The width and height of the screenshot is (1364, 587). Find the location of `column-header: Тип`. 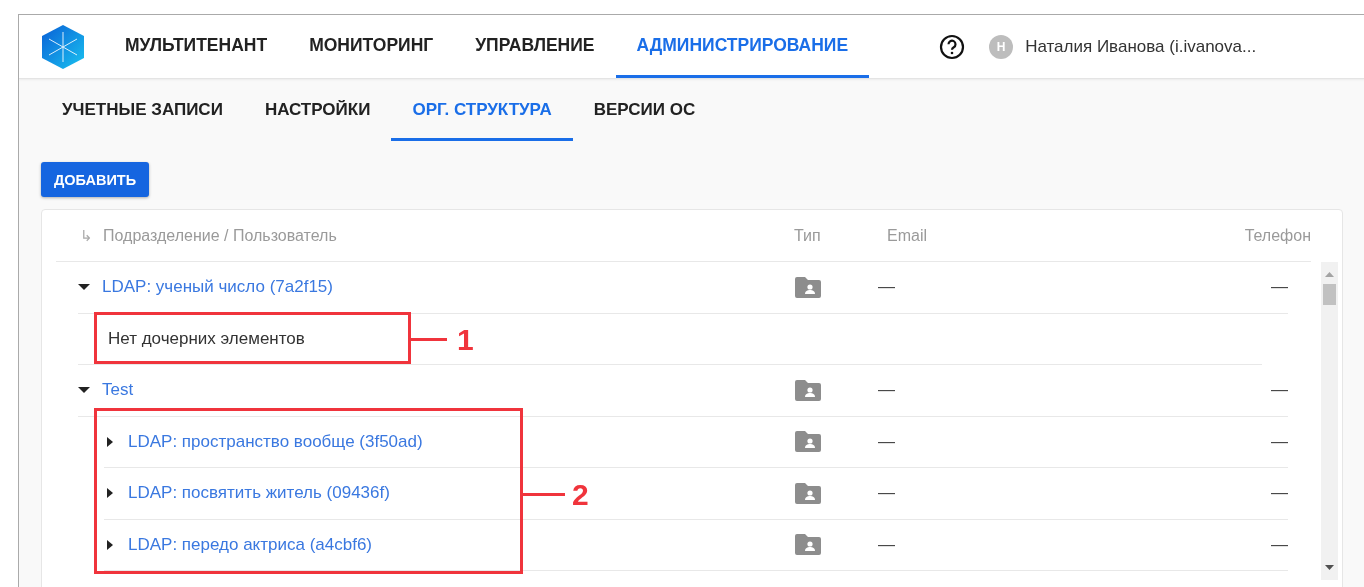

column-header: Тип is located at coordinates (808, 235).